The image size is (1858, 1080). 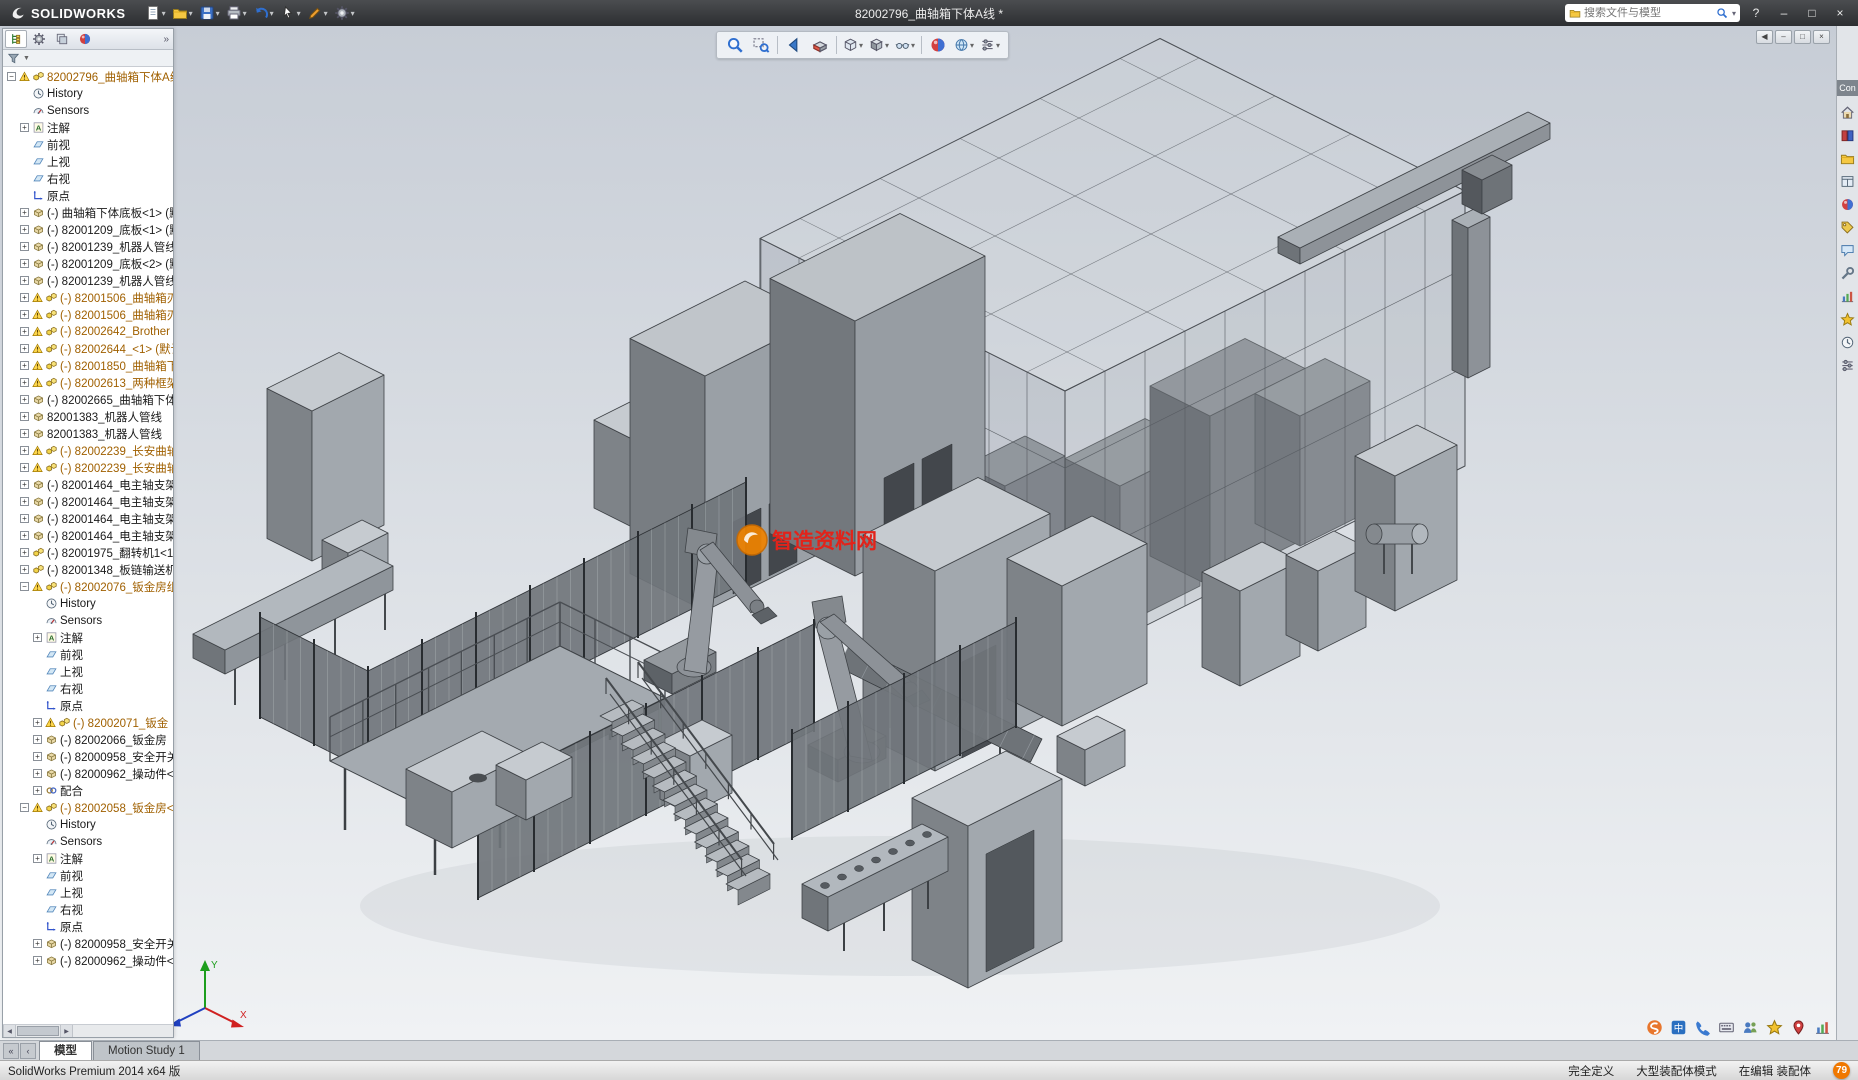 What do you see at coordinates (182, 13) in the screenshot?
I see `open-button: ▾` at bounding box center [182, 13].